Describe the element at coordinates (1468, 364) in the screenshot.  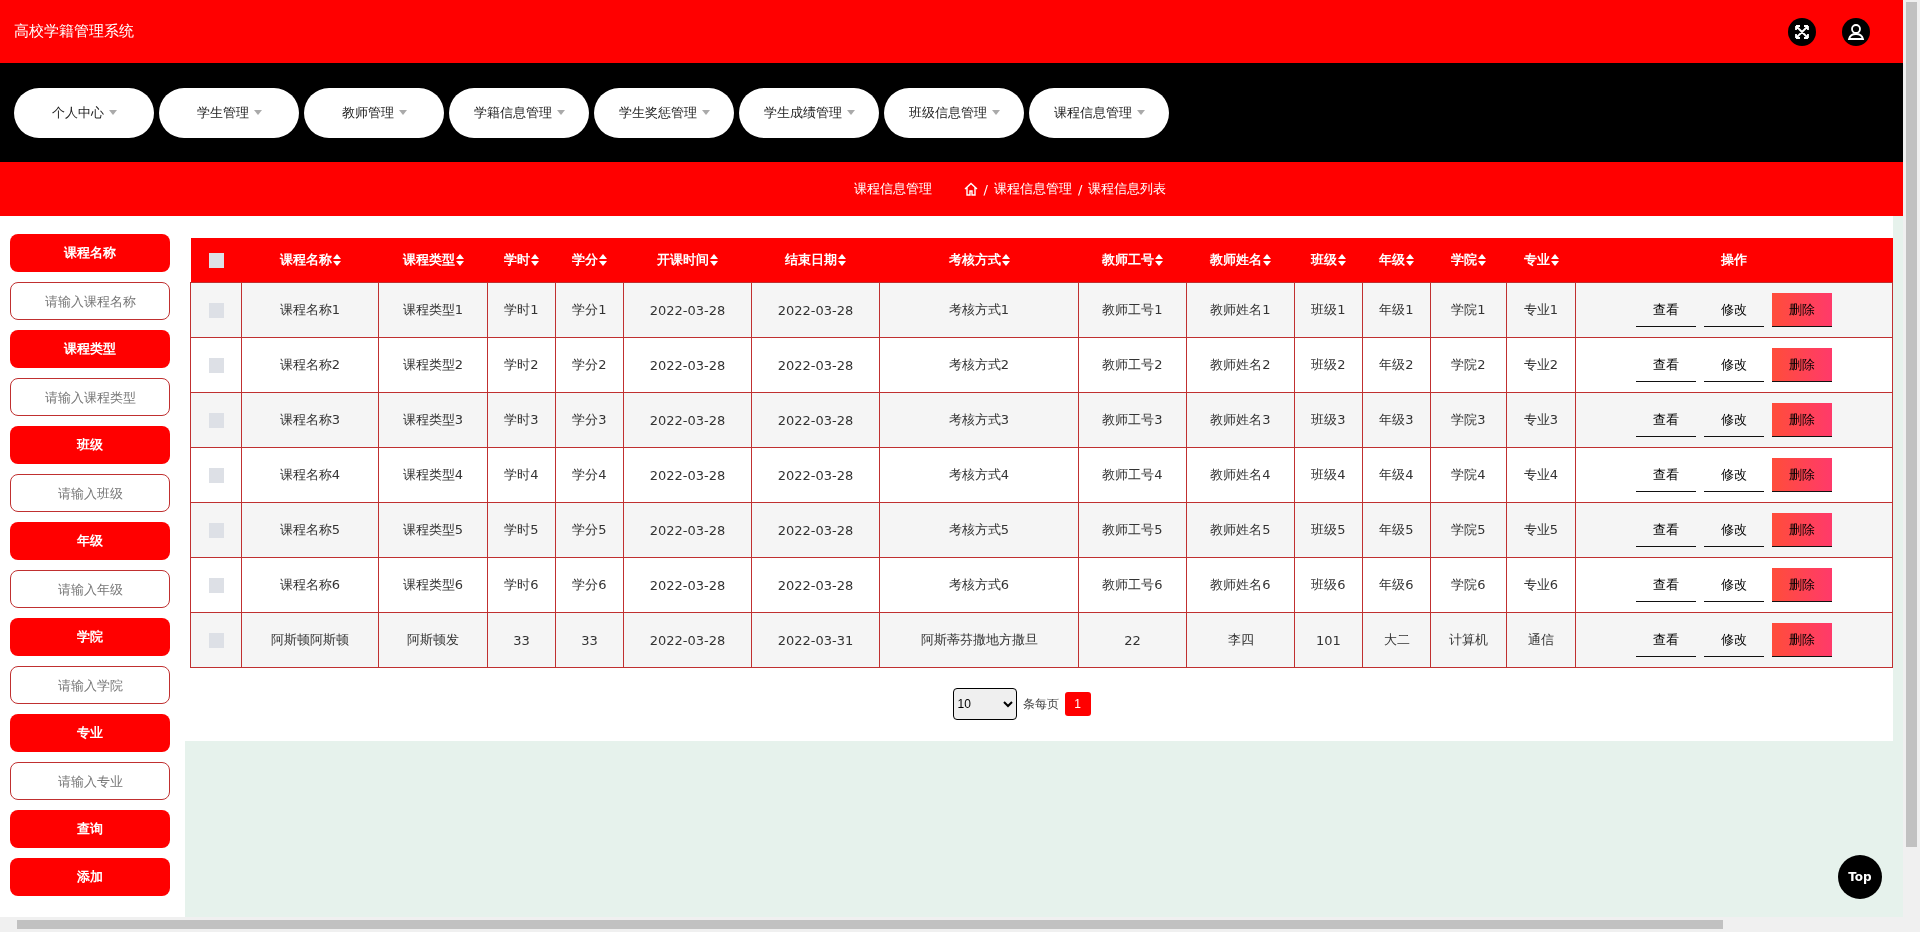
I see `table-cell: 学院2` at that location.